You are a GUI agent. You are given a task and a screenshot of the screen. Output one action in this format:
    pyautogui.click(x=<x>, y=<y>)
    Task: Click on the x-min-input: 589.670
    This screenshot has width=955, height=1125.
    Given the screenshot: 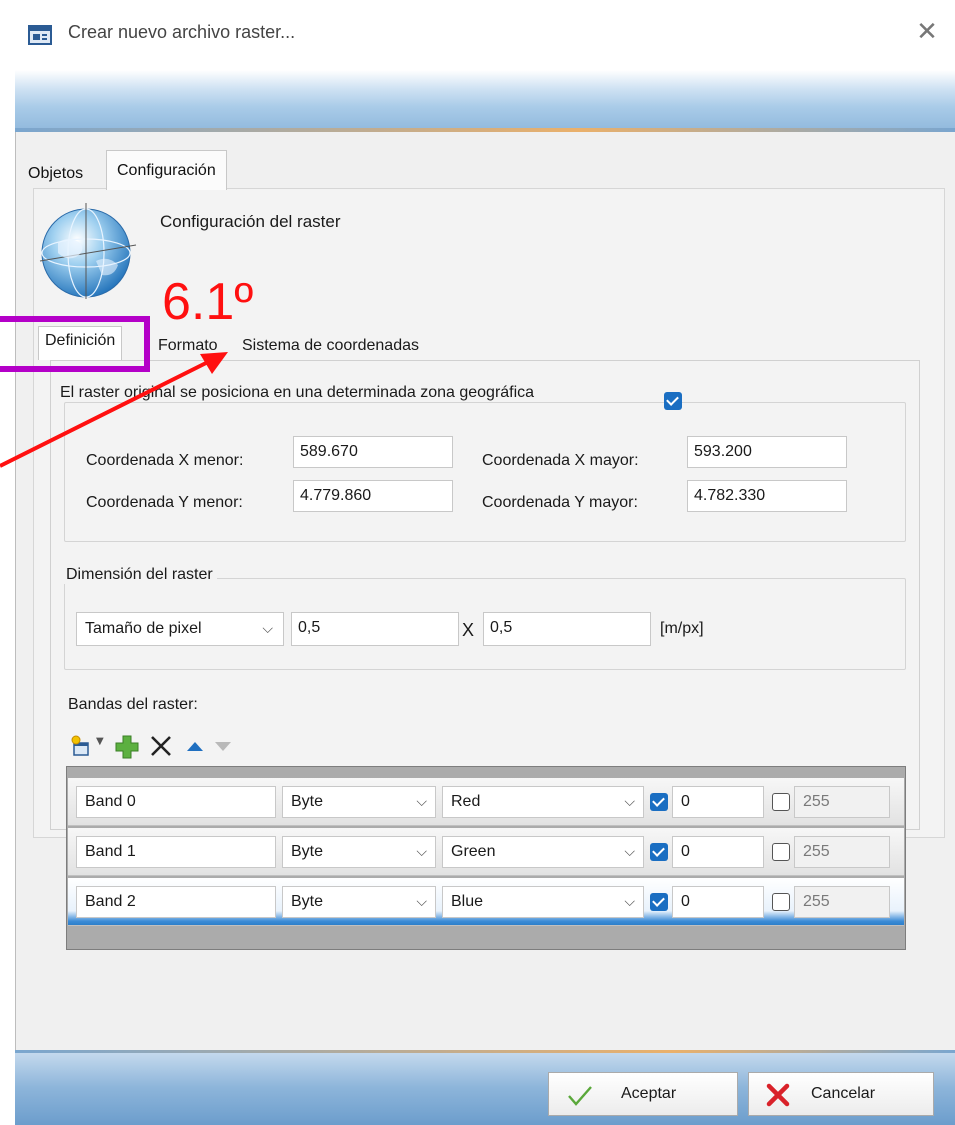 What is the action you would take?
    pyautogui.click(x=373, y=452)
    